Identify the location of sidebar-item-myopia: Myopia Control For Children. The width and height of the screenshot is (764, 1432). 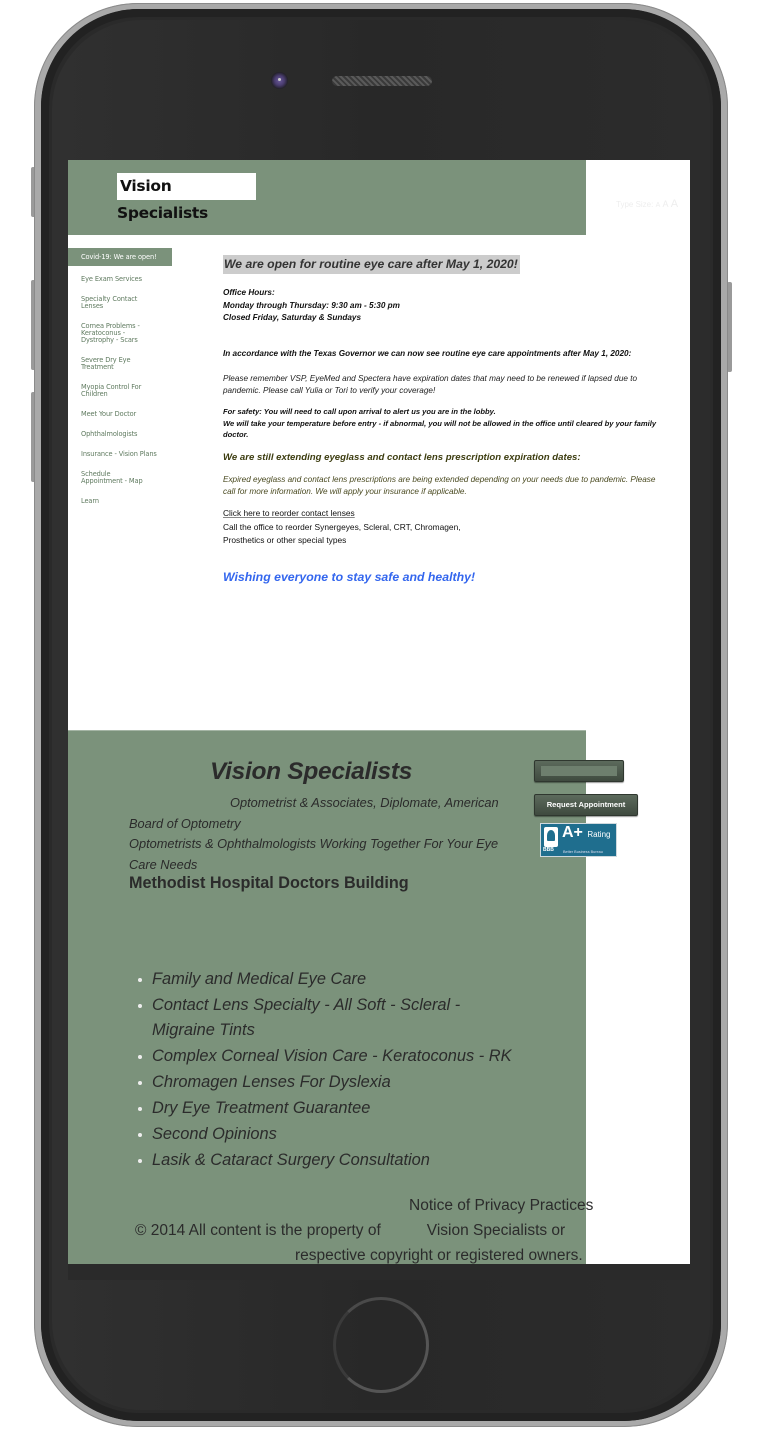
(113, 391).